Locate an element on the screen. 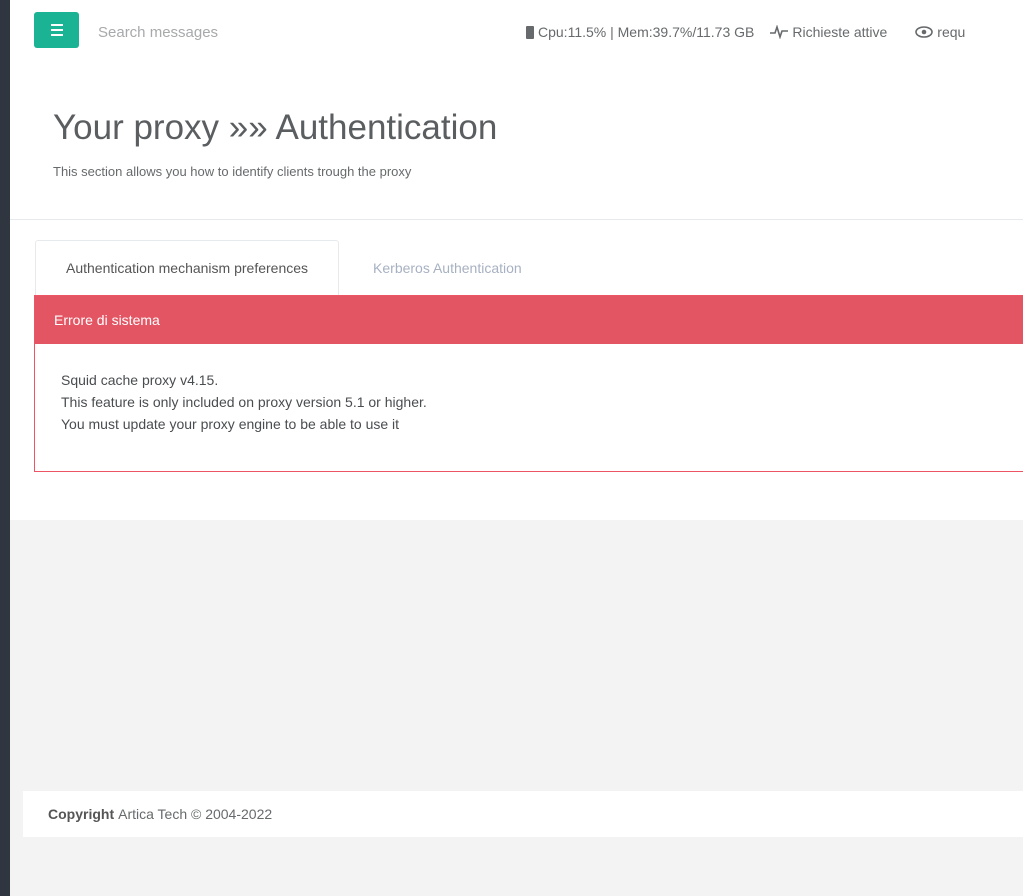 This screenshot has height=896, width=1023. sidebar-edge is located at coordinates (5, 448).